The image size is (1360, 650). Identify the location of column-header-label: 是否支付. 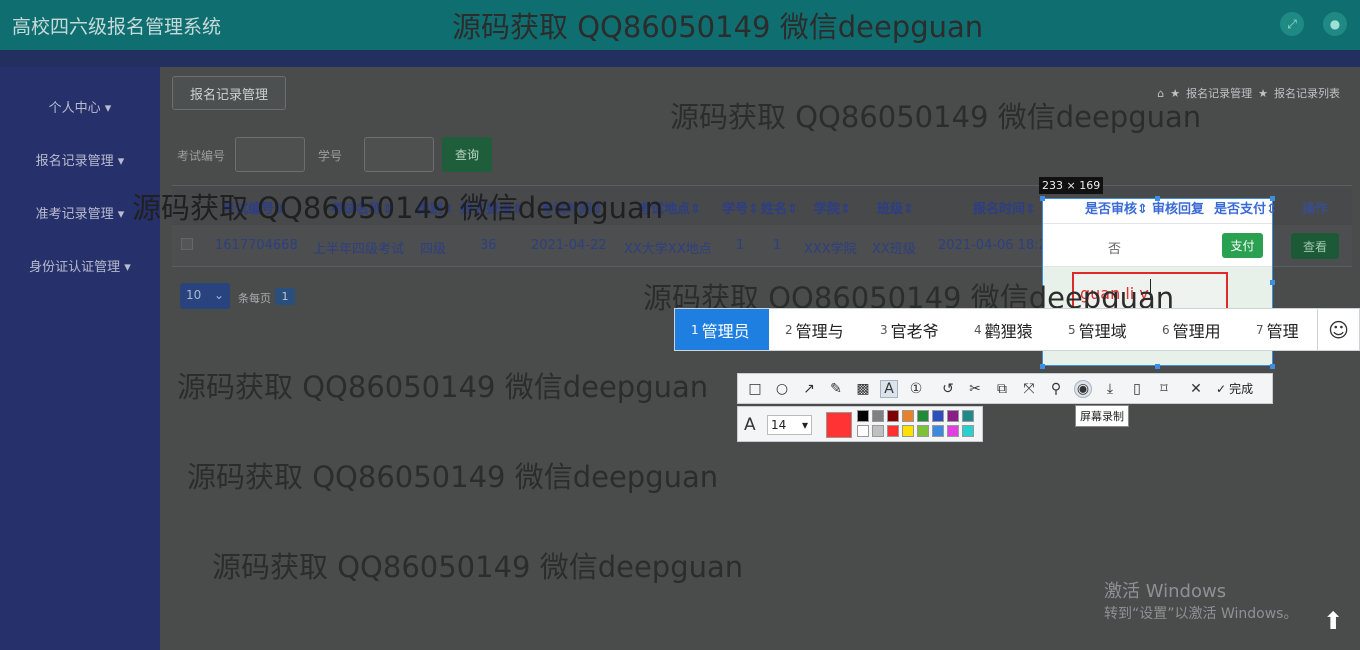
(1240, 209).